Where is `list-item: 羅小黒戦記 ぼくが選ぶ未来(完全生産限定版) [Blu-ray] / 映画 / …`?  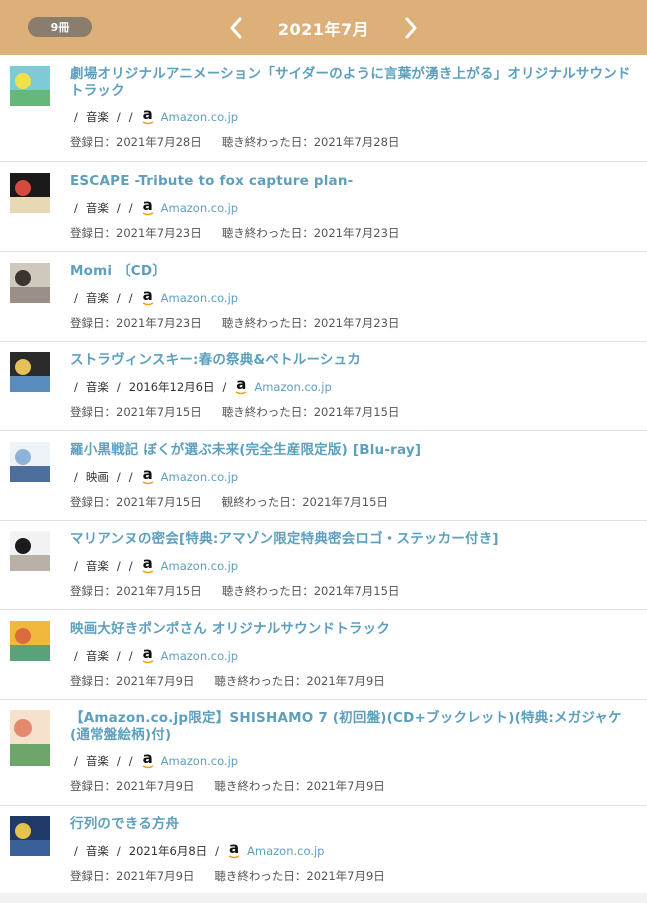
list-item: 羅小黒戦記 ぼくが選ぶ未来(完全生産限定版) [Blu-ray] / 映画 / … is located at coordinates (323, 476).